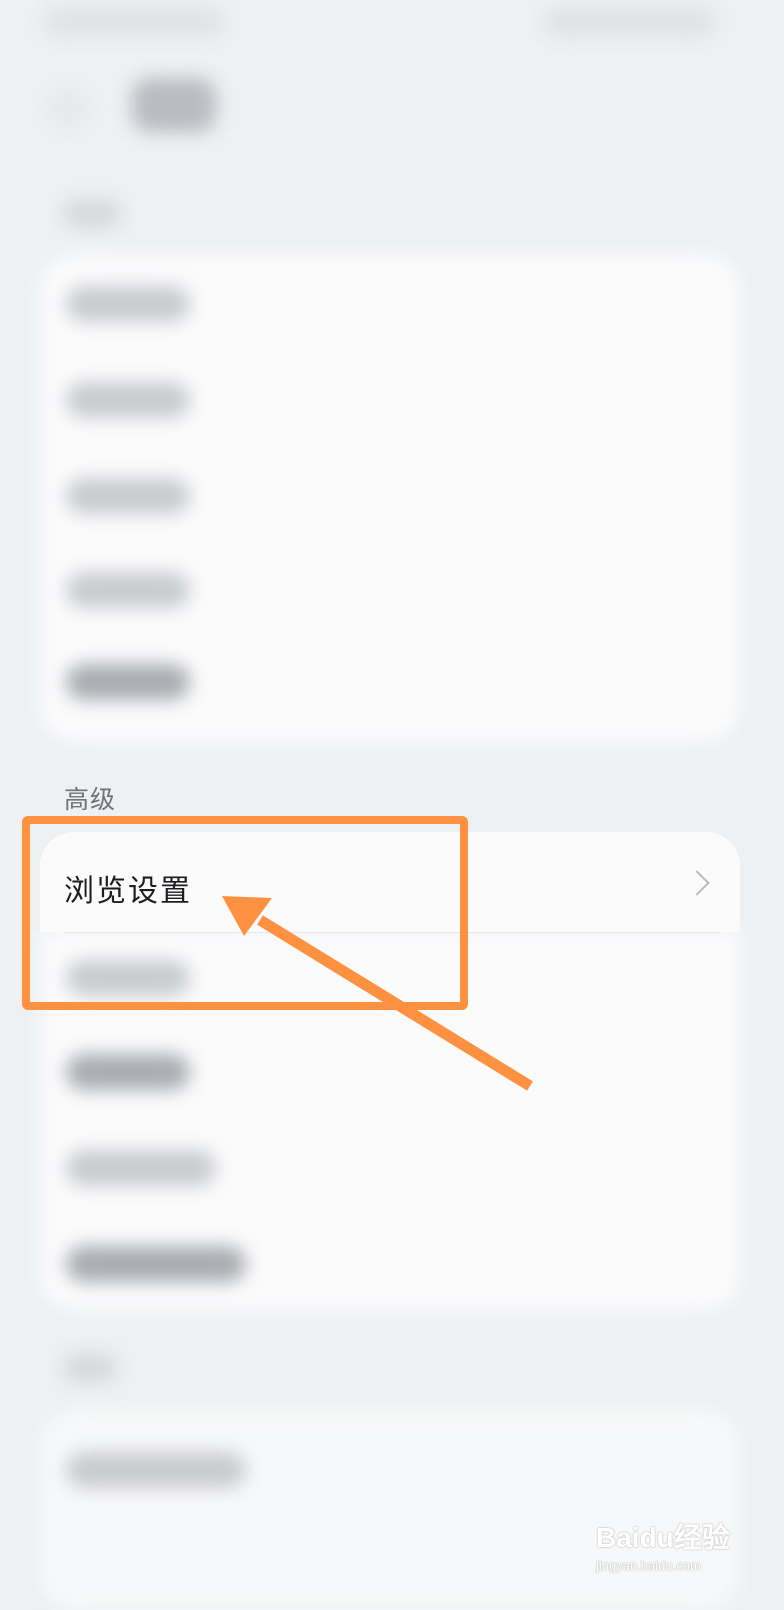  I want to click on arrow-head, so click(247, 916).